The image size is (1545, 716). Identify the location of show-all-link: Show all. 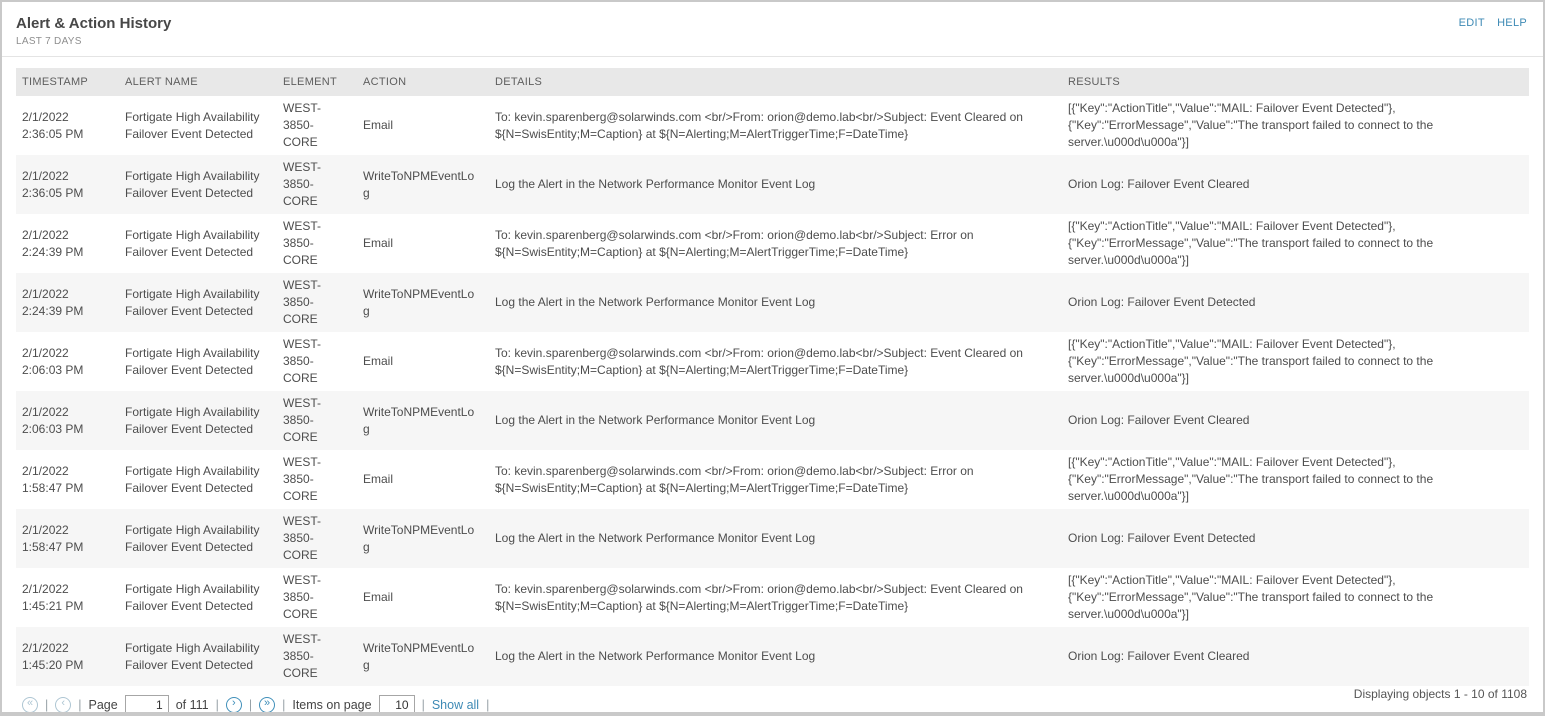
(455, 705).